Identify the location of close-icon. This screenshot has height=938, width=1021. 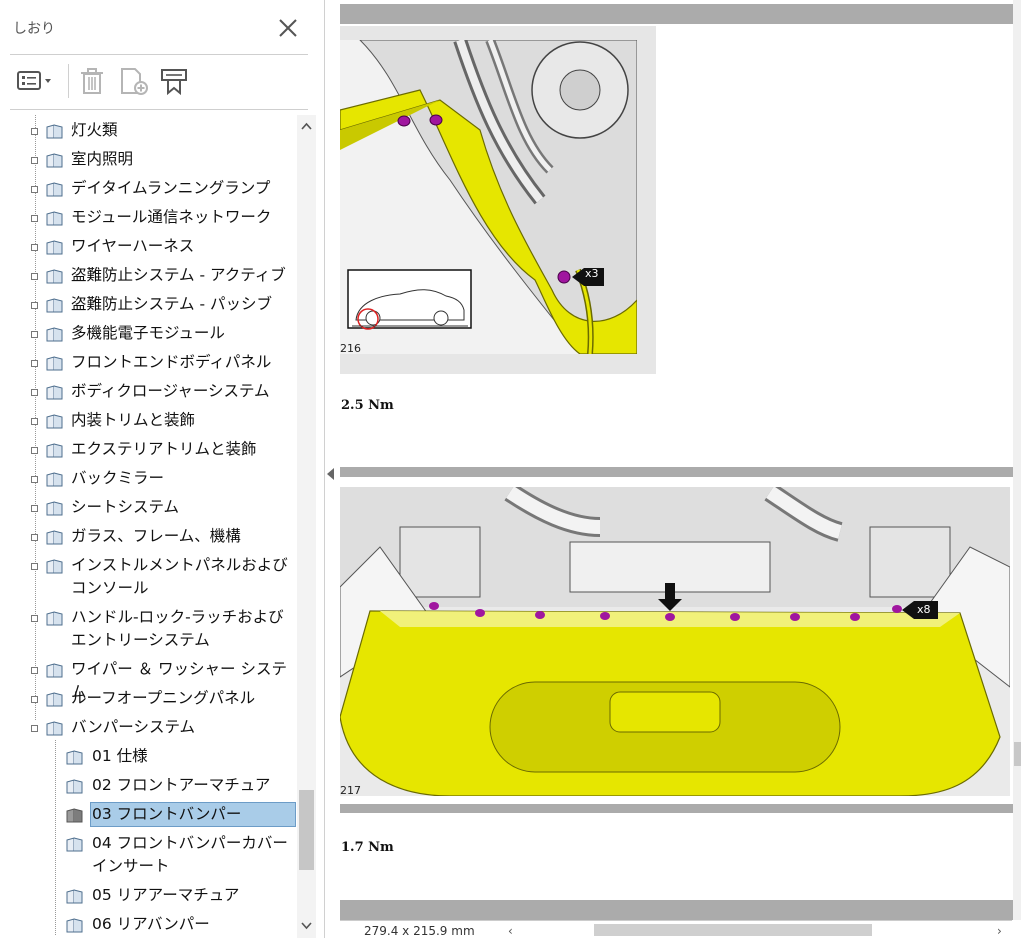
(288, 28).